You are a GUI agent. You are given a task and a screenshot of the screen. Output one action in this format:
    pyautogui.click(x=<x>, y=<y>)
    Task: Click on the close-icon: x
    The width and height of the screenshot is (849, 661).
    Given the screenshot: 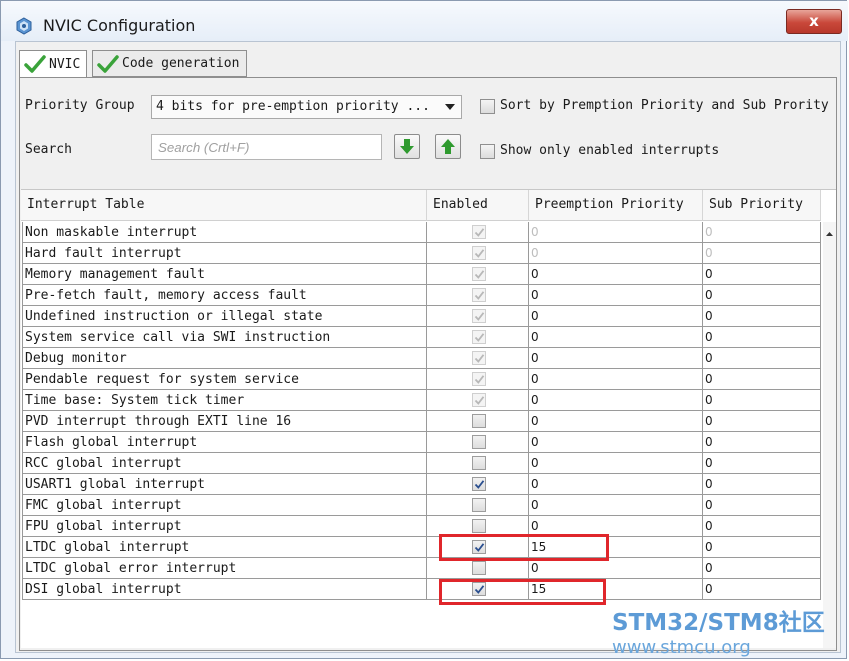 What is the action you would take?
    pyautogui.click(x=814, y=21)
    